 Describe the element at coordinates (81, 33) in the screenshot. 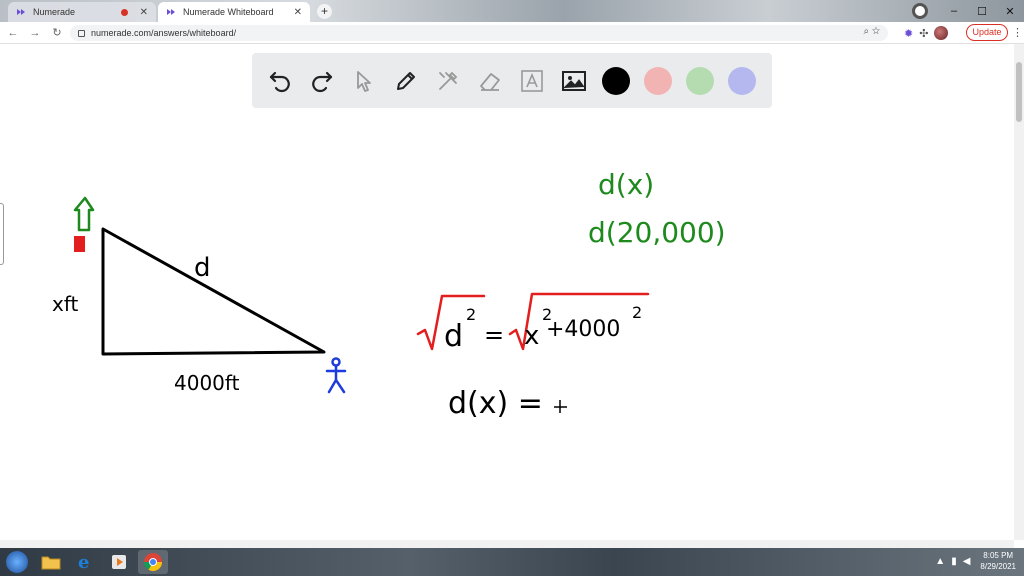

I see `lock-icon` at that location.